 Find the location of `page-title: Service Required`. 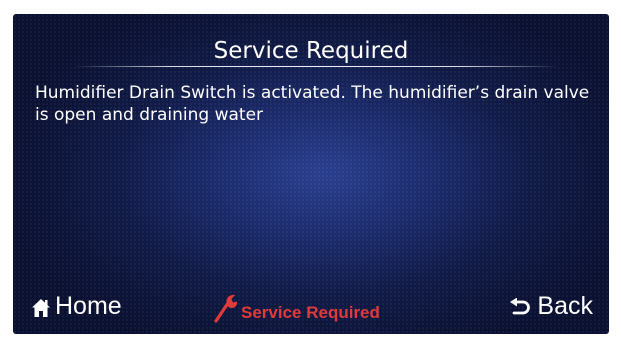

page-title: Service Required is located at coordinates (311, 51).